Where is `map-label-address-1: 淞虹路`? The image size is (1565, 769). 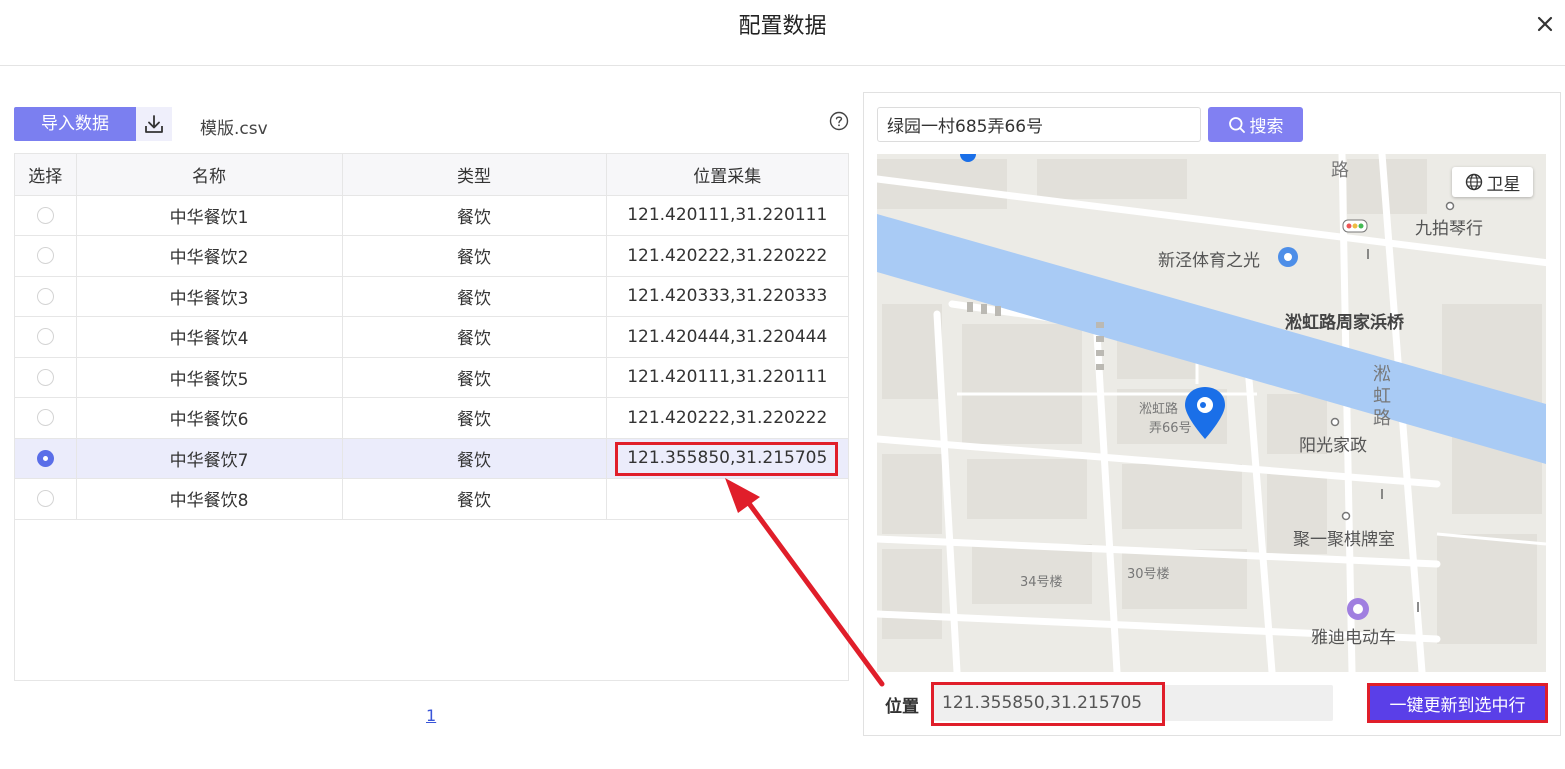 map-label-address-1: 淞虹路 is located at coordinates (1159, 409).